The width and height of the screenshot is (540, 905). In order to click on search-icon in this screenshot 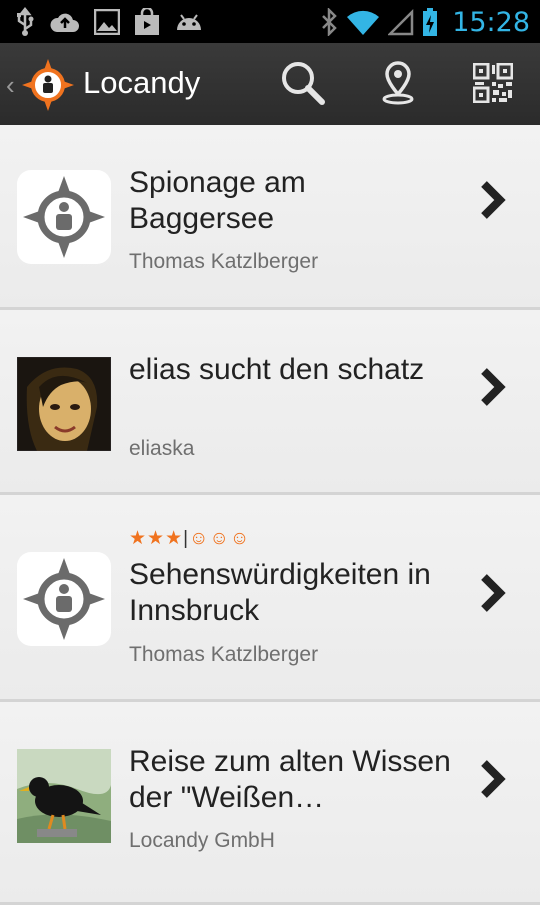, I will do `click(303, 85)`.